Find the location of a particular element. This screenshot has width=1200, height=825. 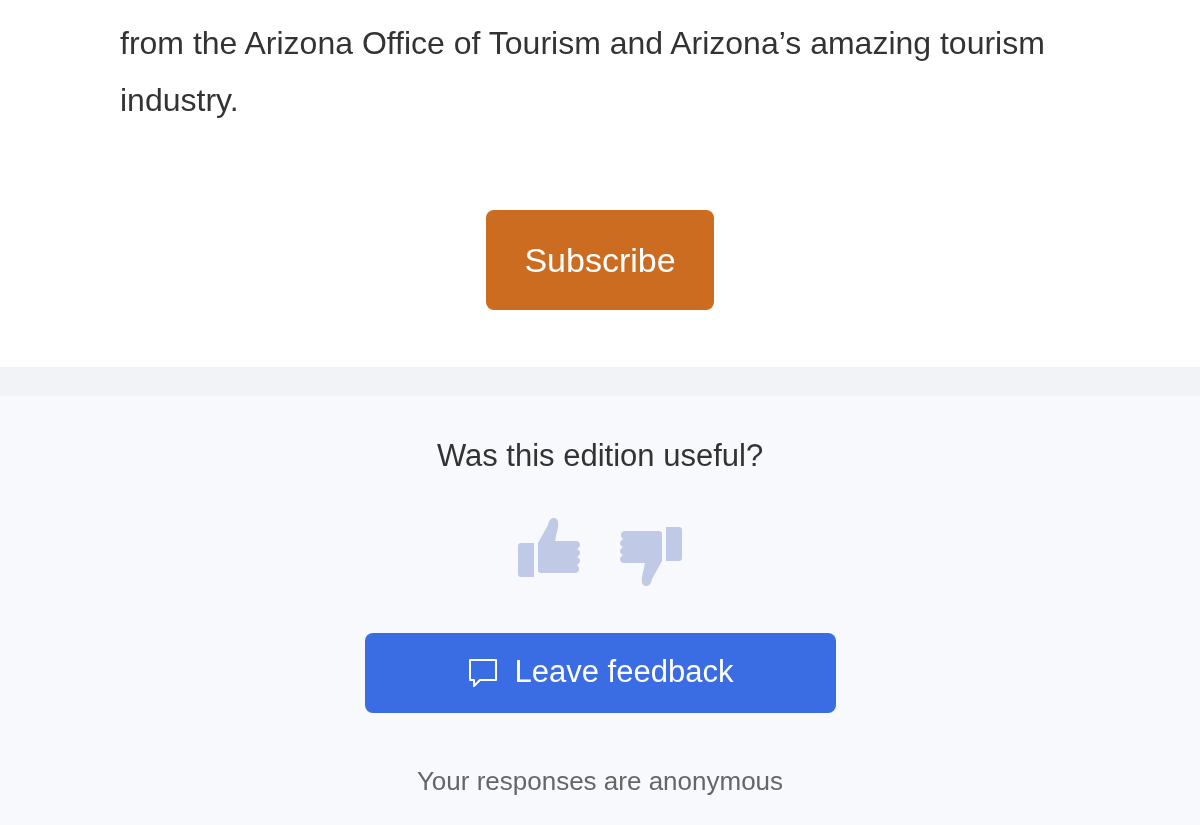

leave-feedback-button: Leave feedback is located at coordinates (600, 672).